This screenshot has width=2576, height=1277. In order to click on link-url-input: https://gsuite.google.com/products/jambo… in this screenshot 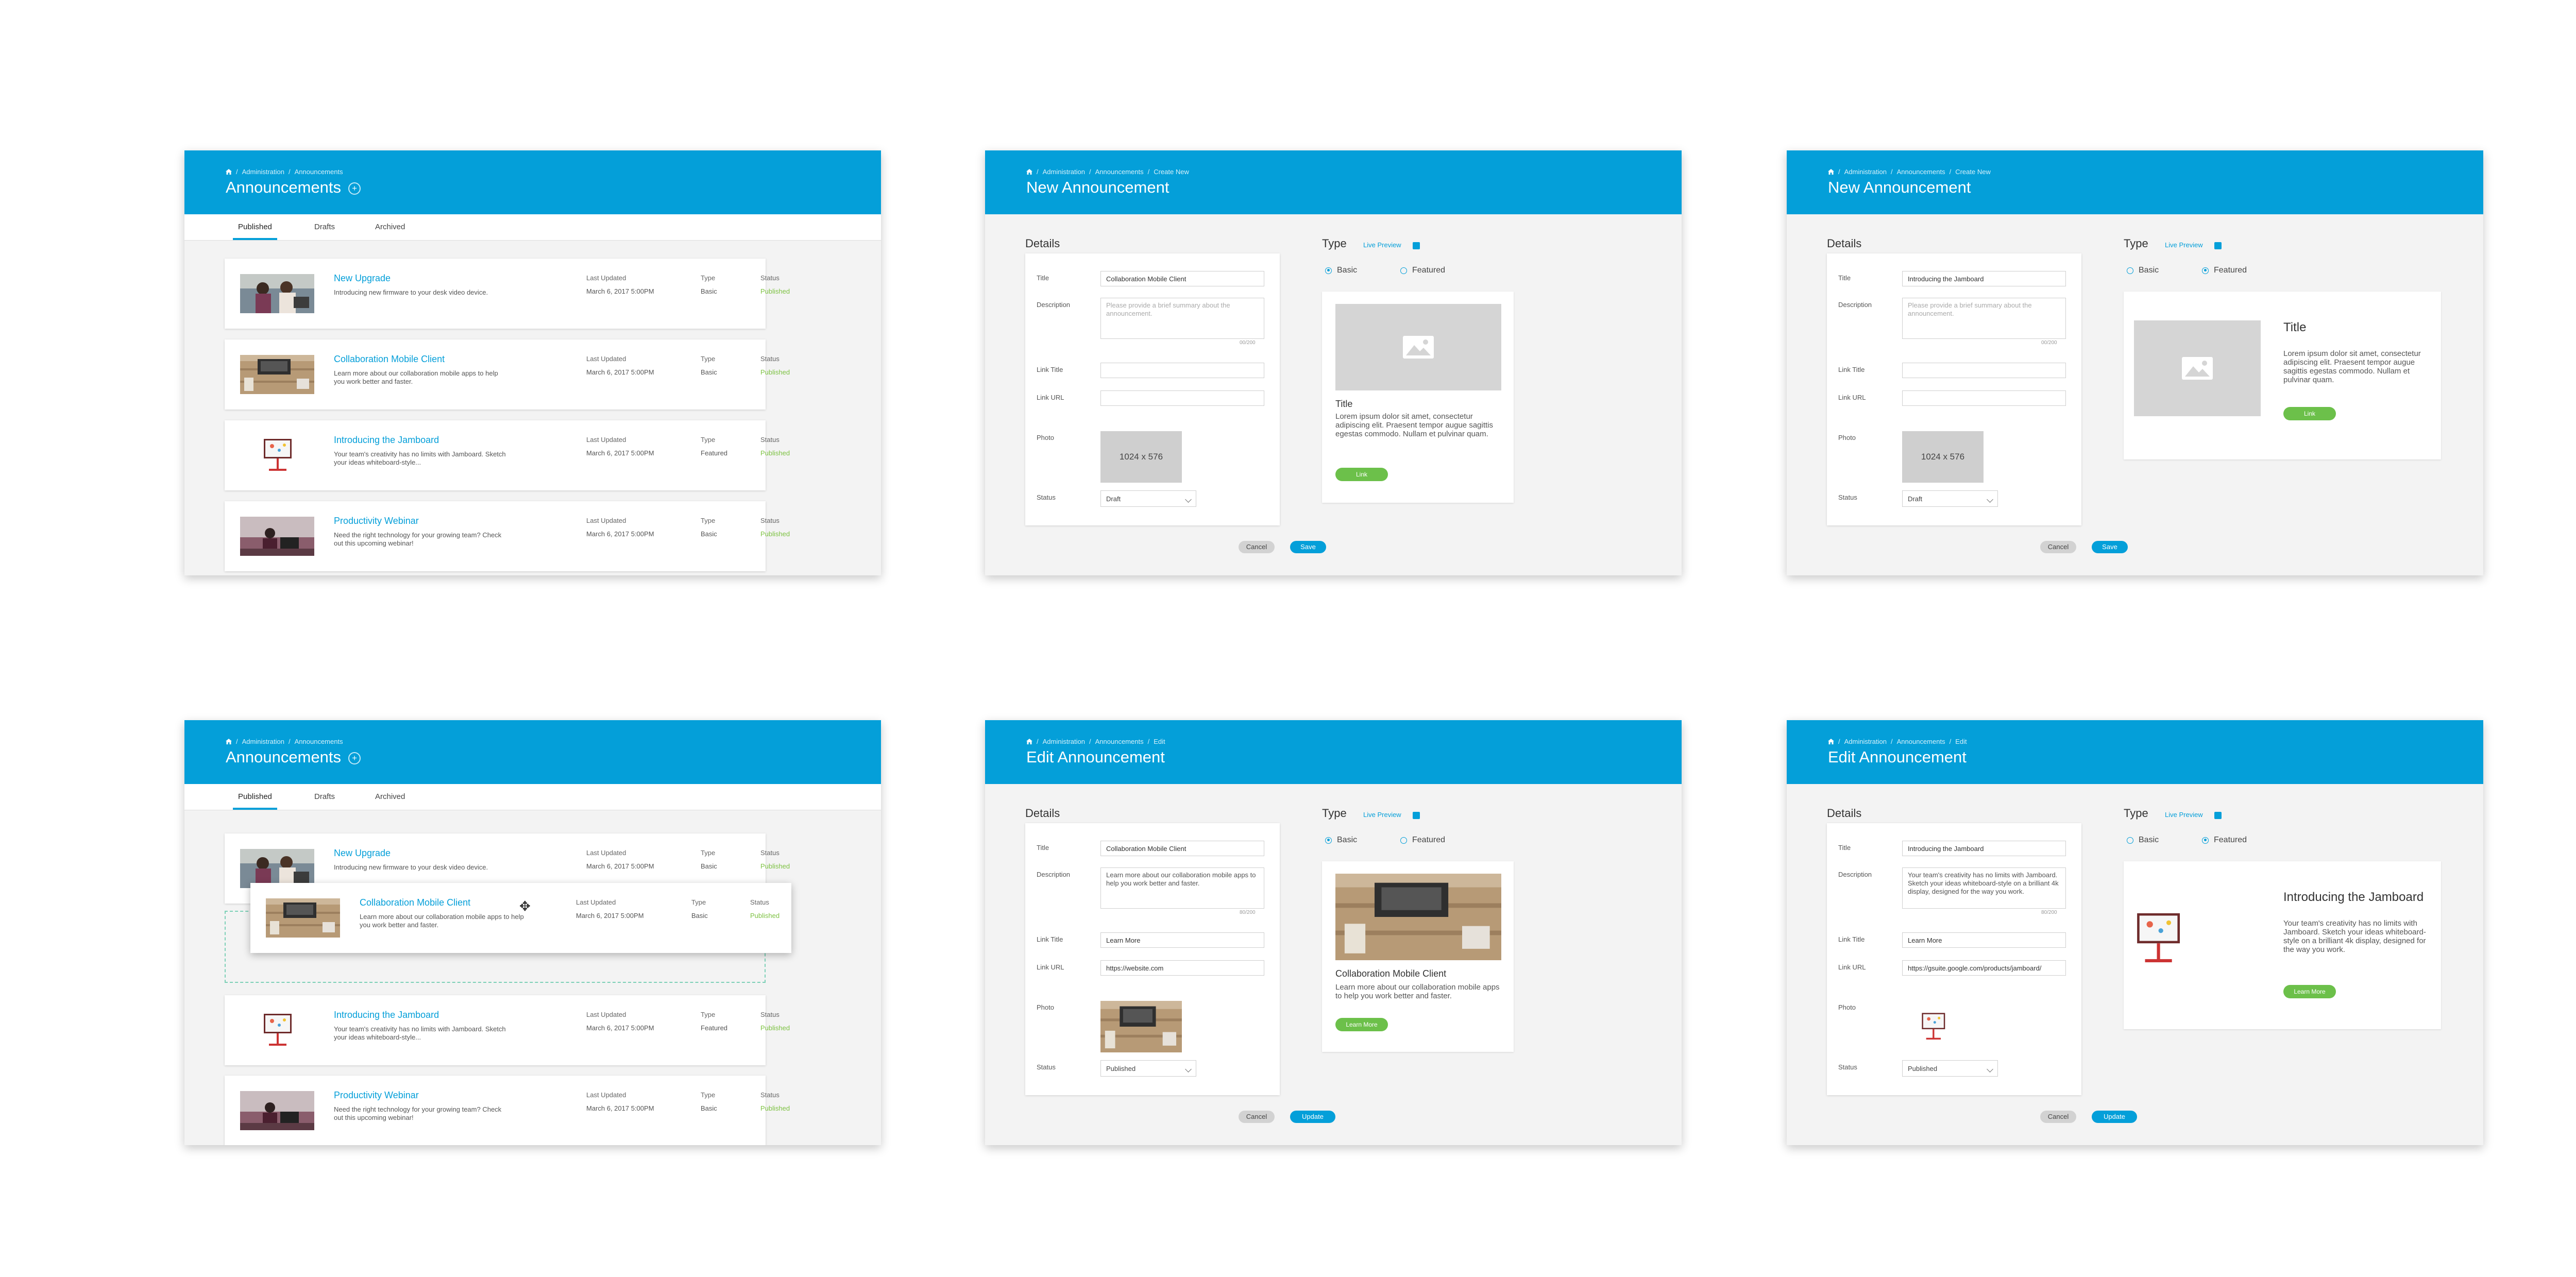, I will do `click(1984, 968)`.